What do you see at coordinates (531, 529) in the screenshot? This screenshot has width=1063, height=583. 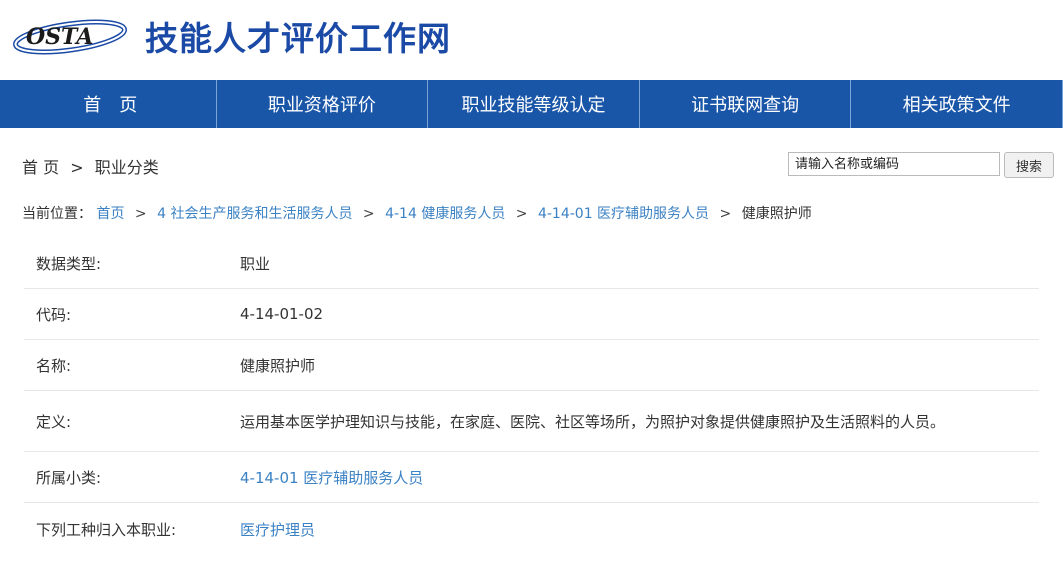 I see `detail-row-job-types: 下列工种归入本职业: 医疗护理员` at bounding box center [531, 529].